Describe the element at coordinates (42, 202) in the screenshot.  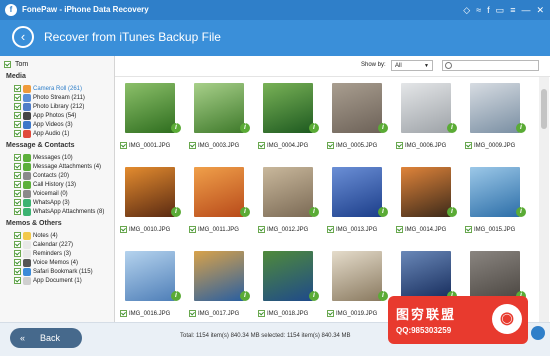
I see `sidebar-item: WhatsApp (3)` at that location.